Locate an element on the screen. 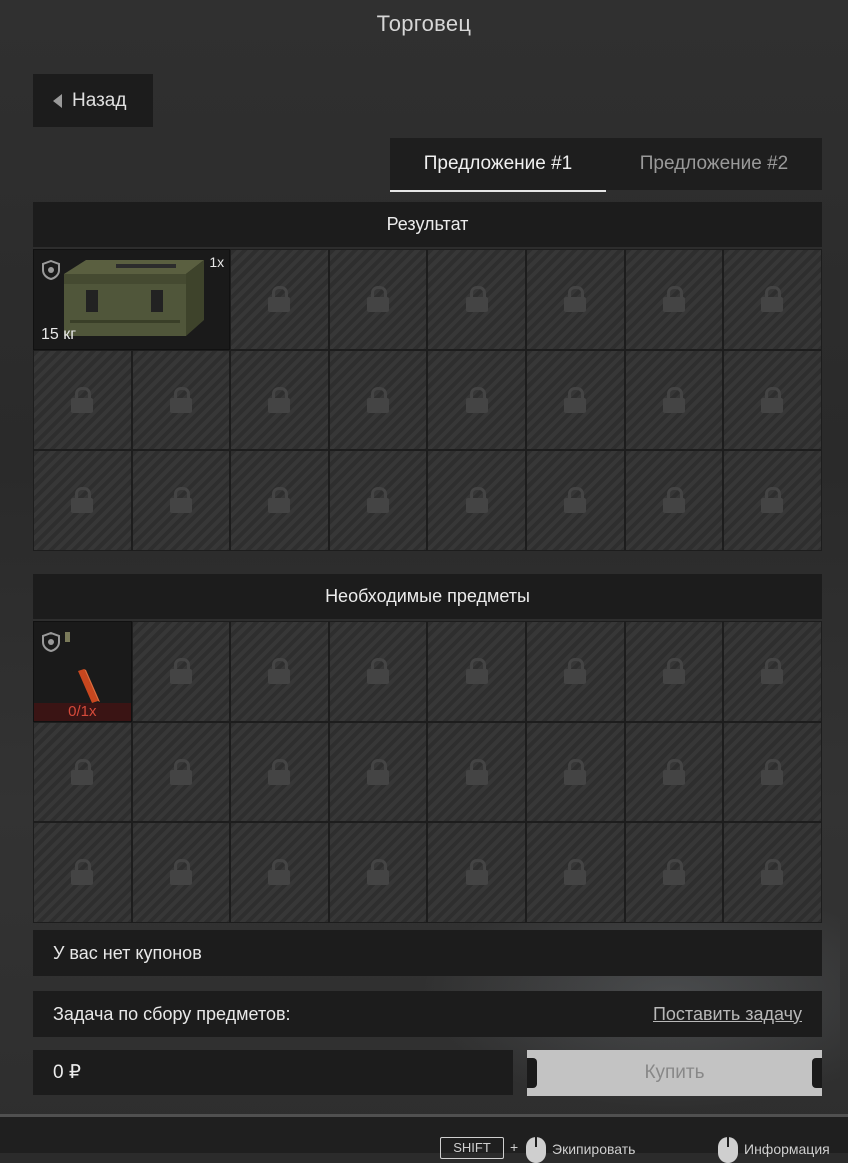 The width and height of the screenshot is (848, 1163). set-task-link: Поставить задачу is located at coordinates (727, 1014).